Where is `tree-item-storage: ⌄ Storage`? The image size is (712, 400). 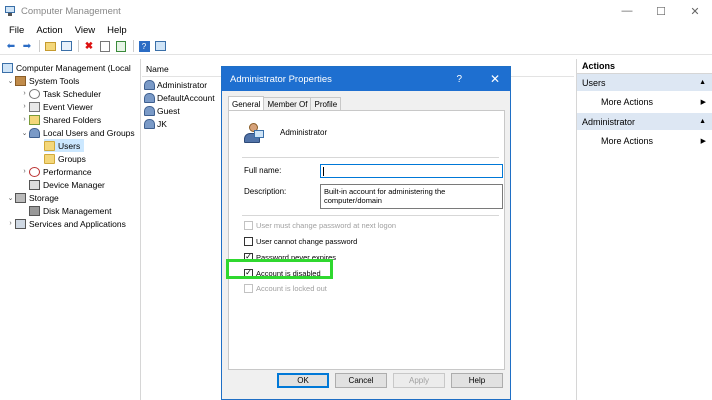
tree-item-storage: ⌄ Storage is located at coordinates (32, 197).